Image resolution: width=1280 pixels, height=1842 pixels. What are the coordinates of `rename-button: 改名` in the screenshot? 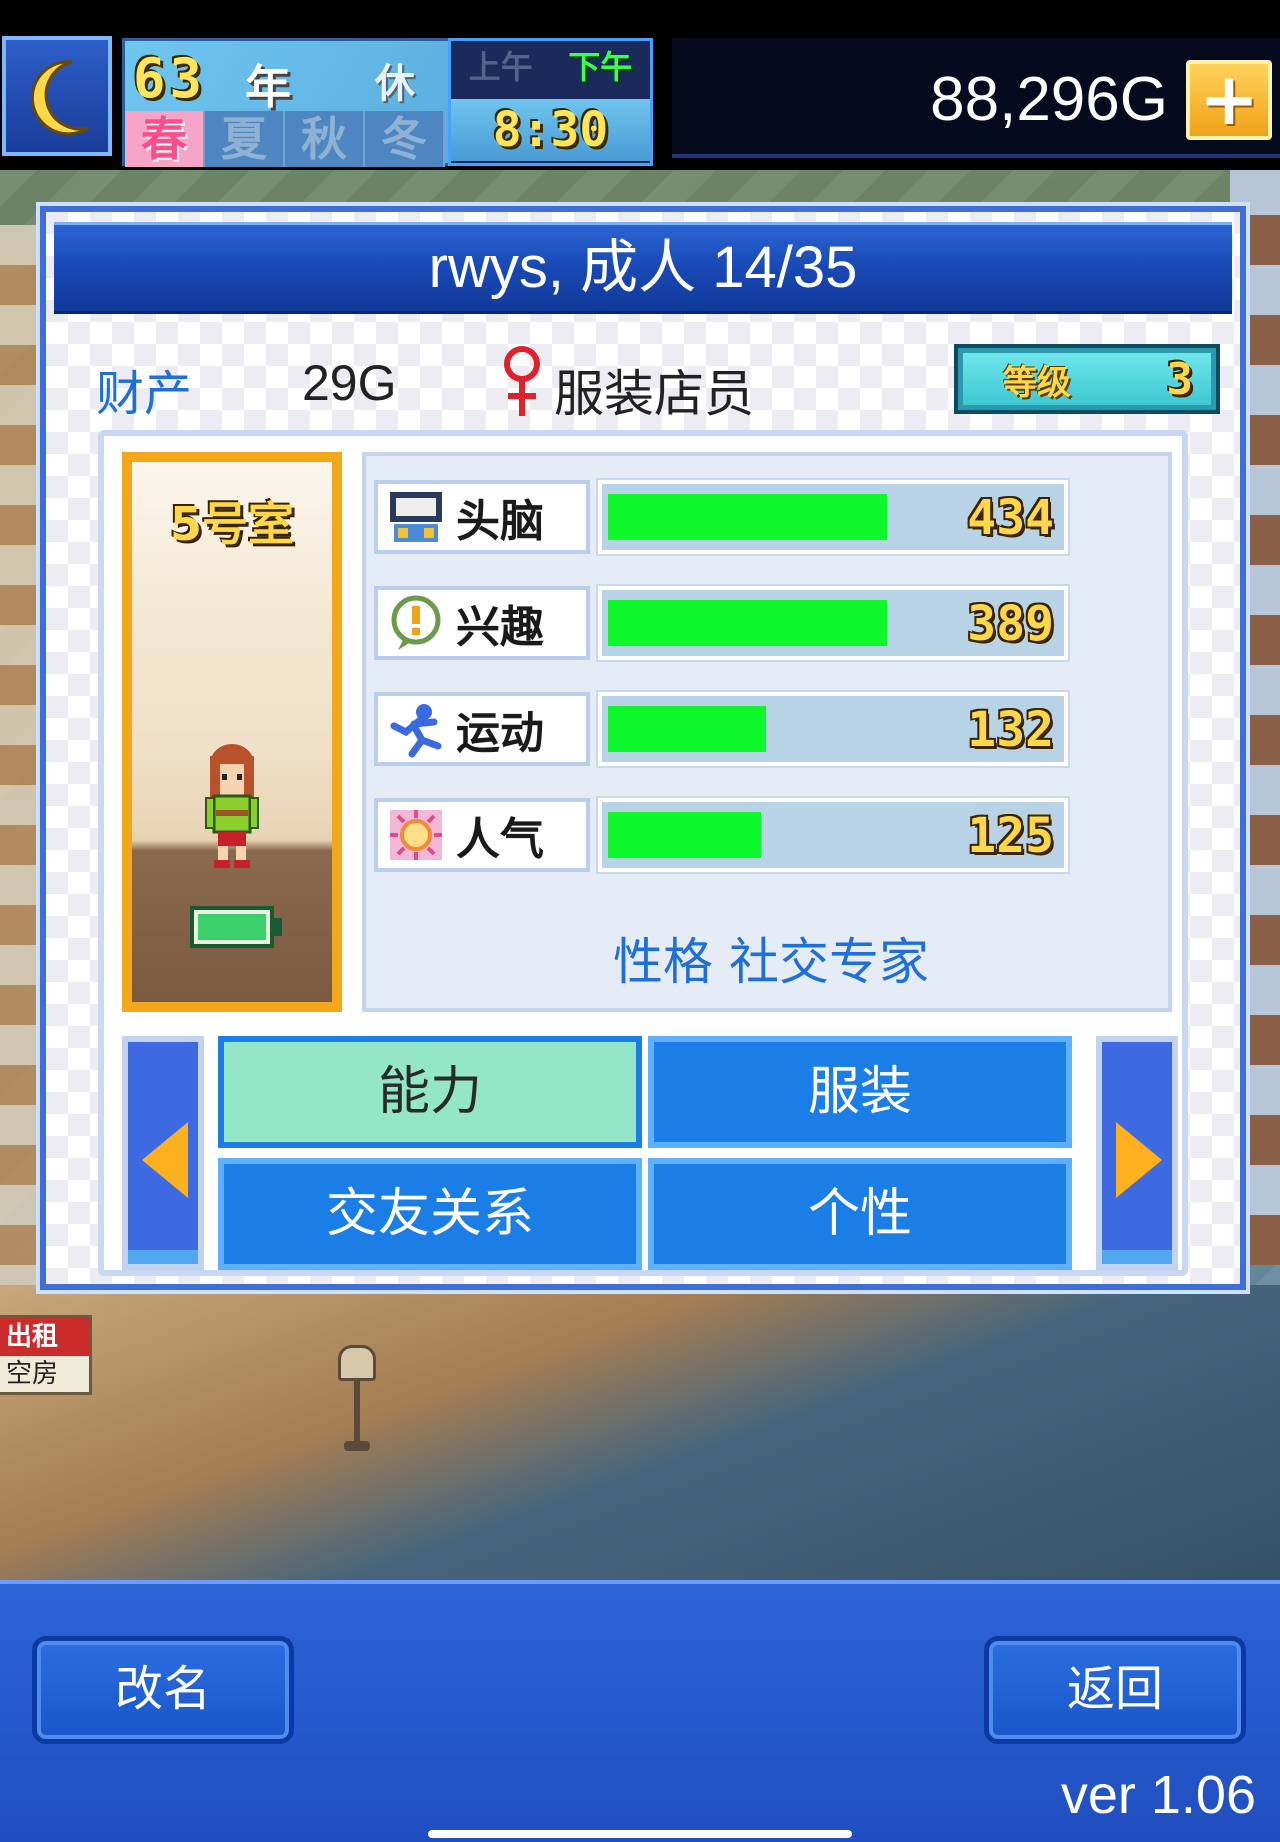 It's located at (163, 1690).